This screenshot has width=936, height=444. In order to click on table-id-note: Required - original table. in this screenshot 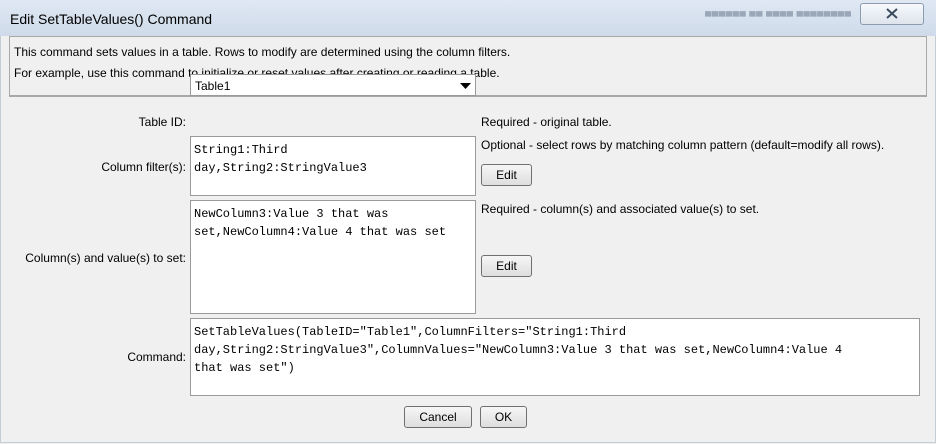, I will do `click(546, 122)`.